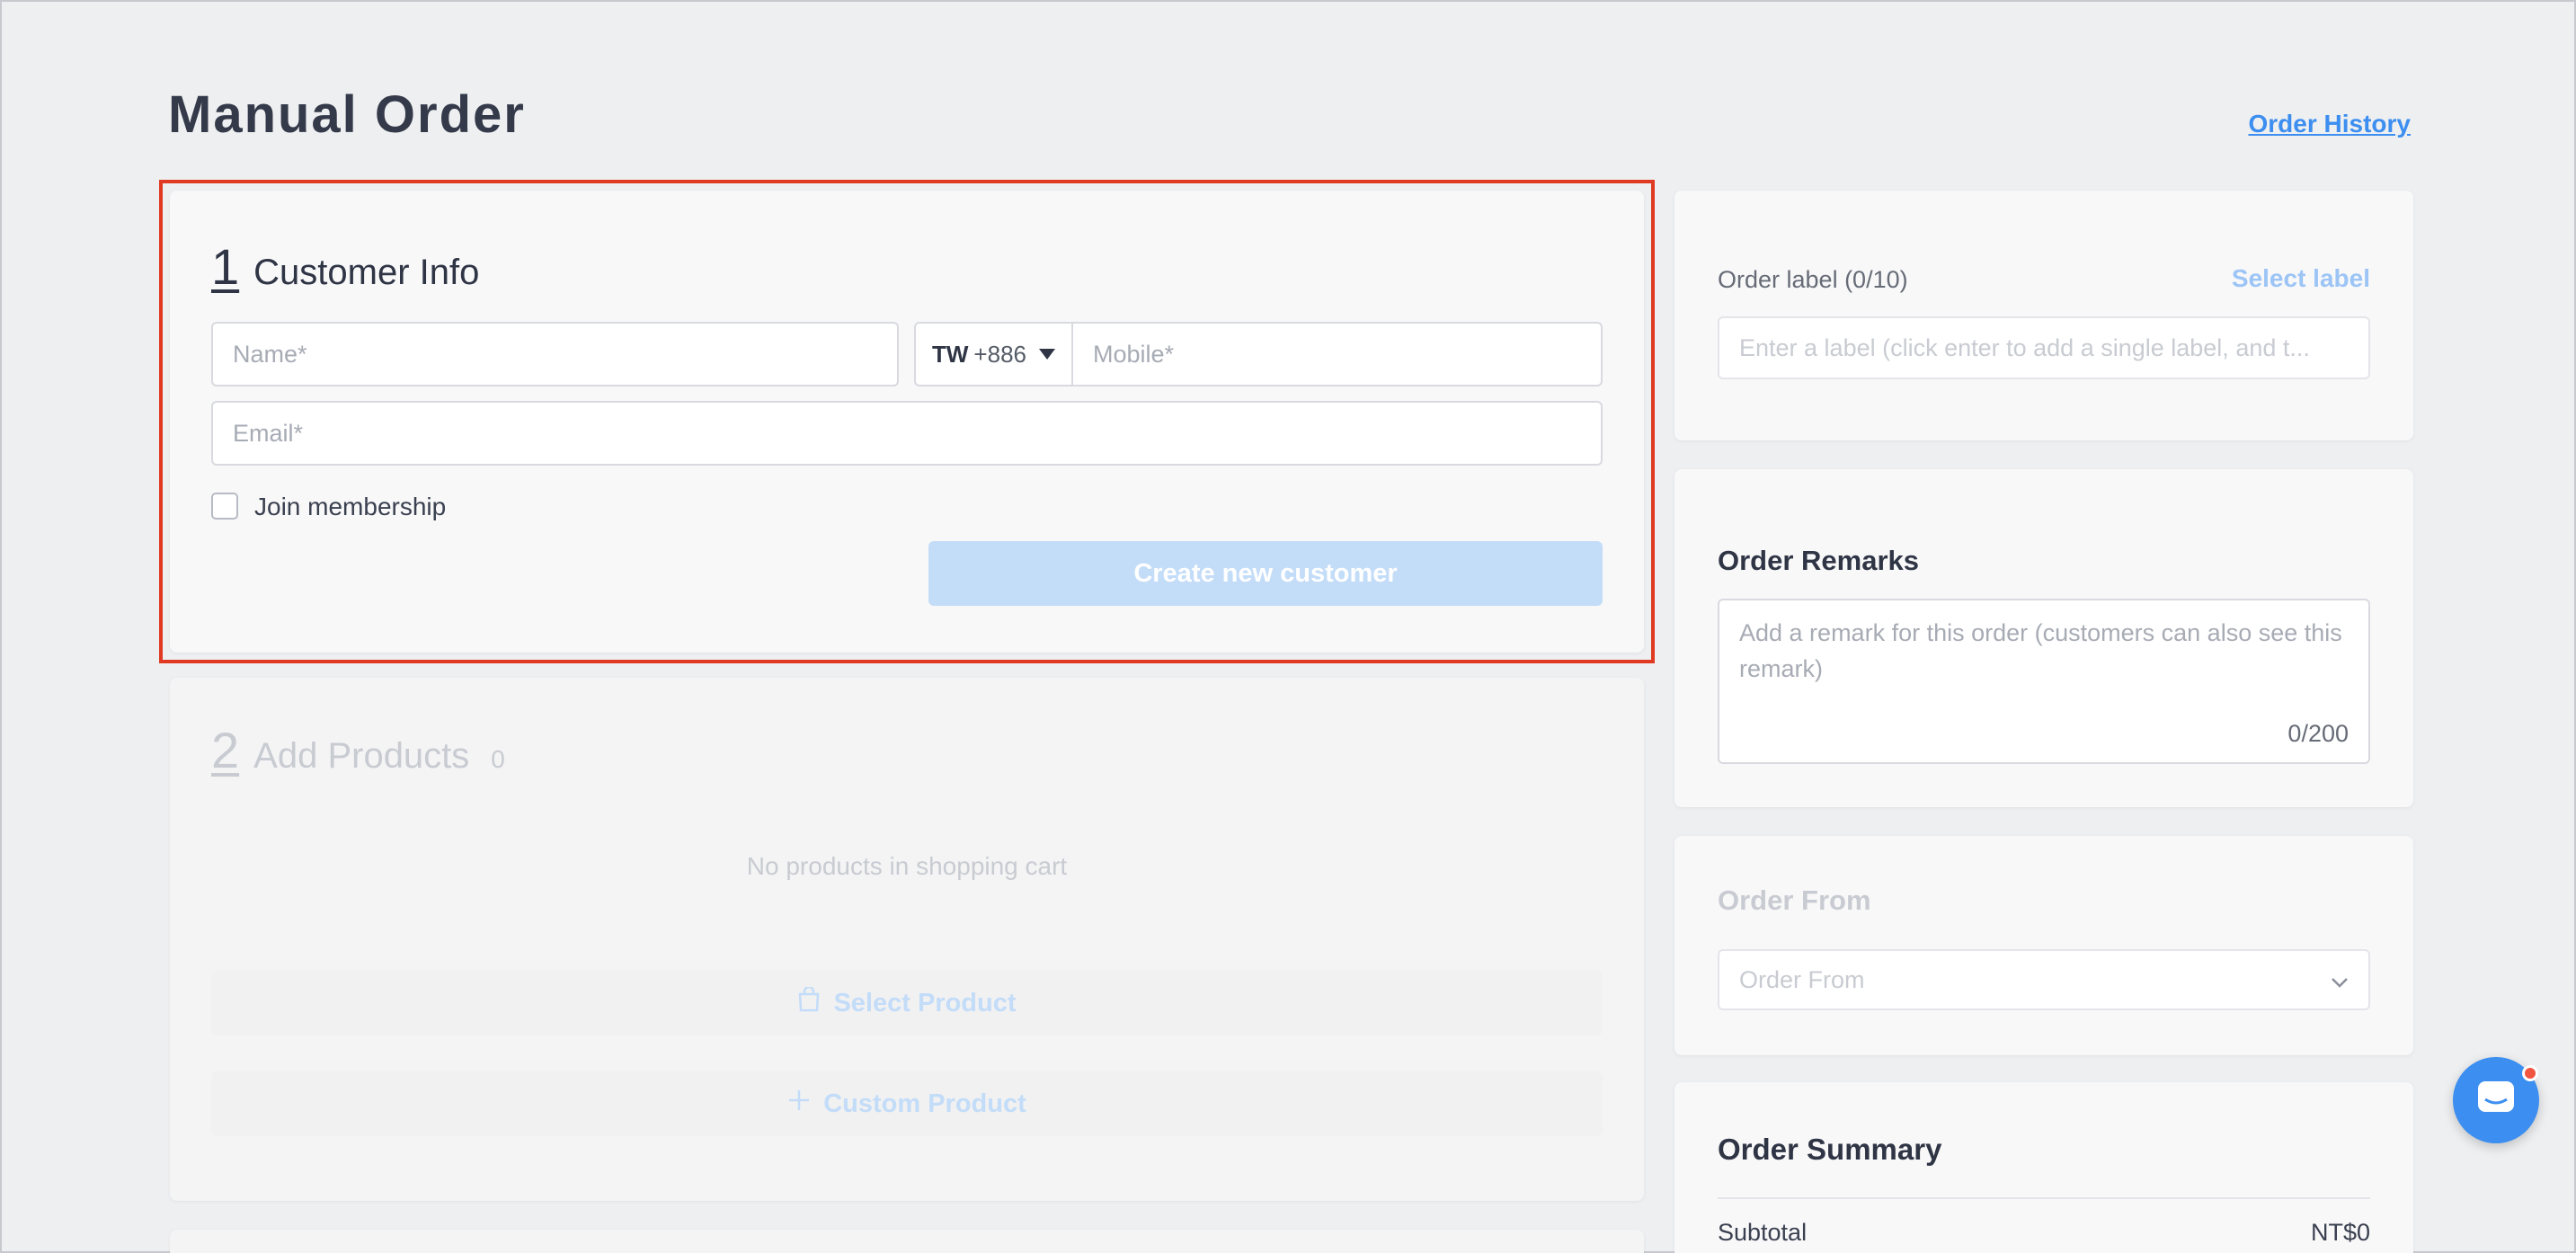 This screenshot has height=1253, width=2576. I want to click on chat-icon, so click(2496, 1101).